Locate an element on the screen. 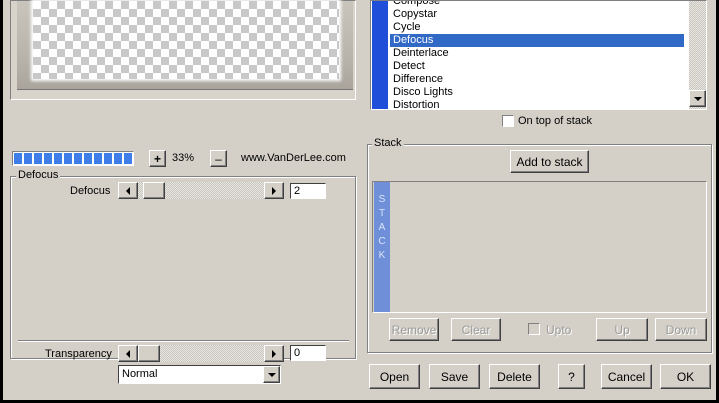 This screenshot has height=403, width=719. up-button: Up is located at coordinates (622, 329).